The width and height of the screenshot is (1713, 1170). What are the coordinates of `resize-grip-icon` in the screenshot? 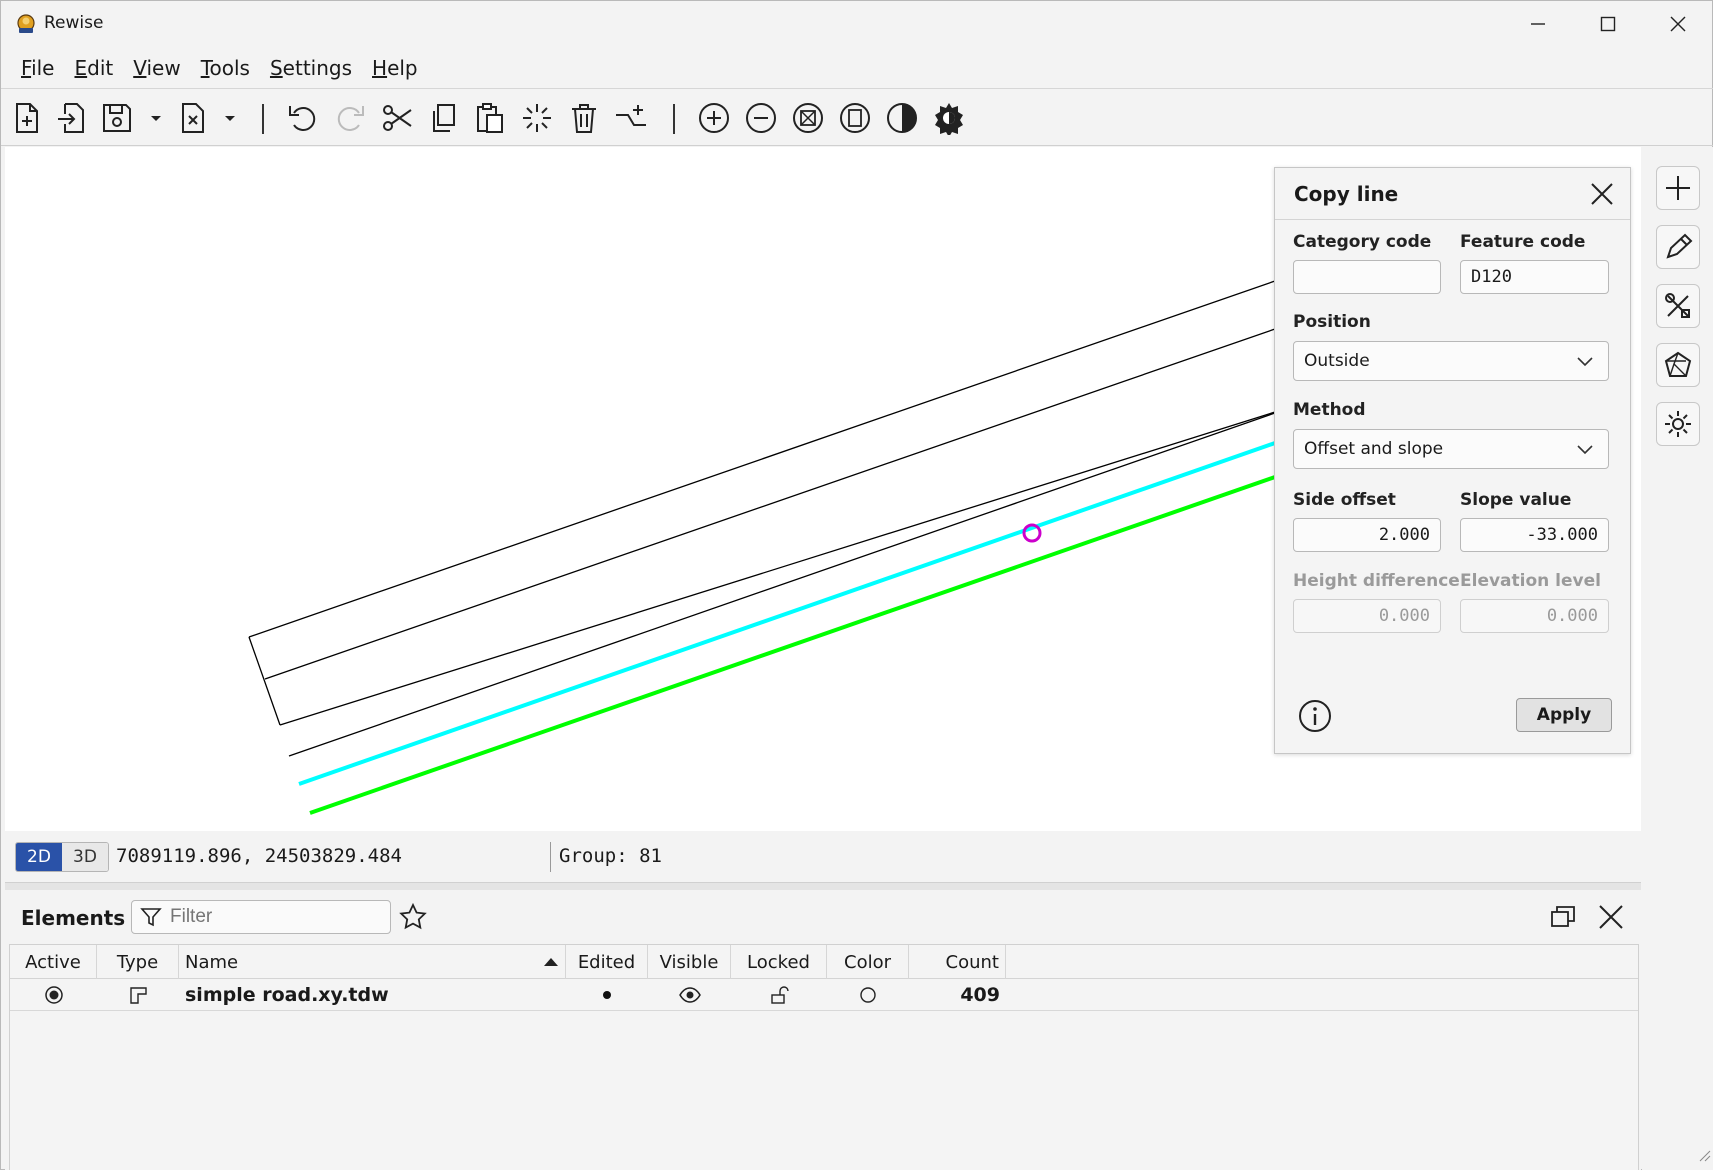 It's located at (1703, 1154).